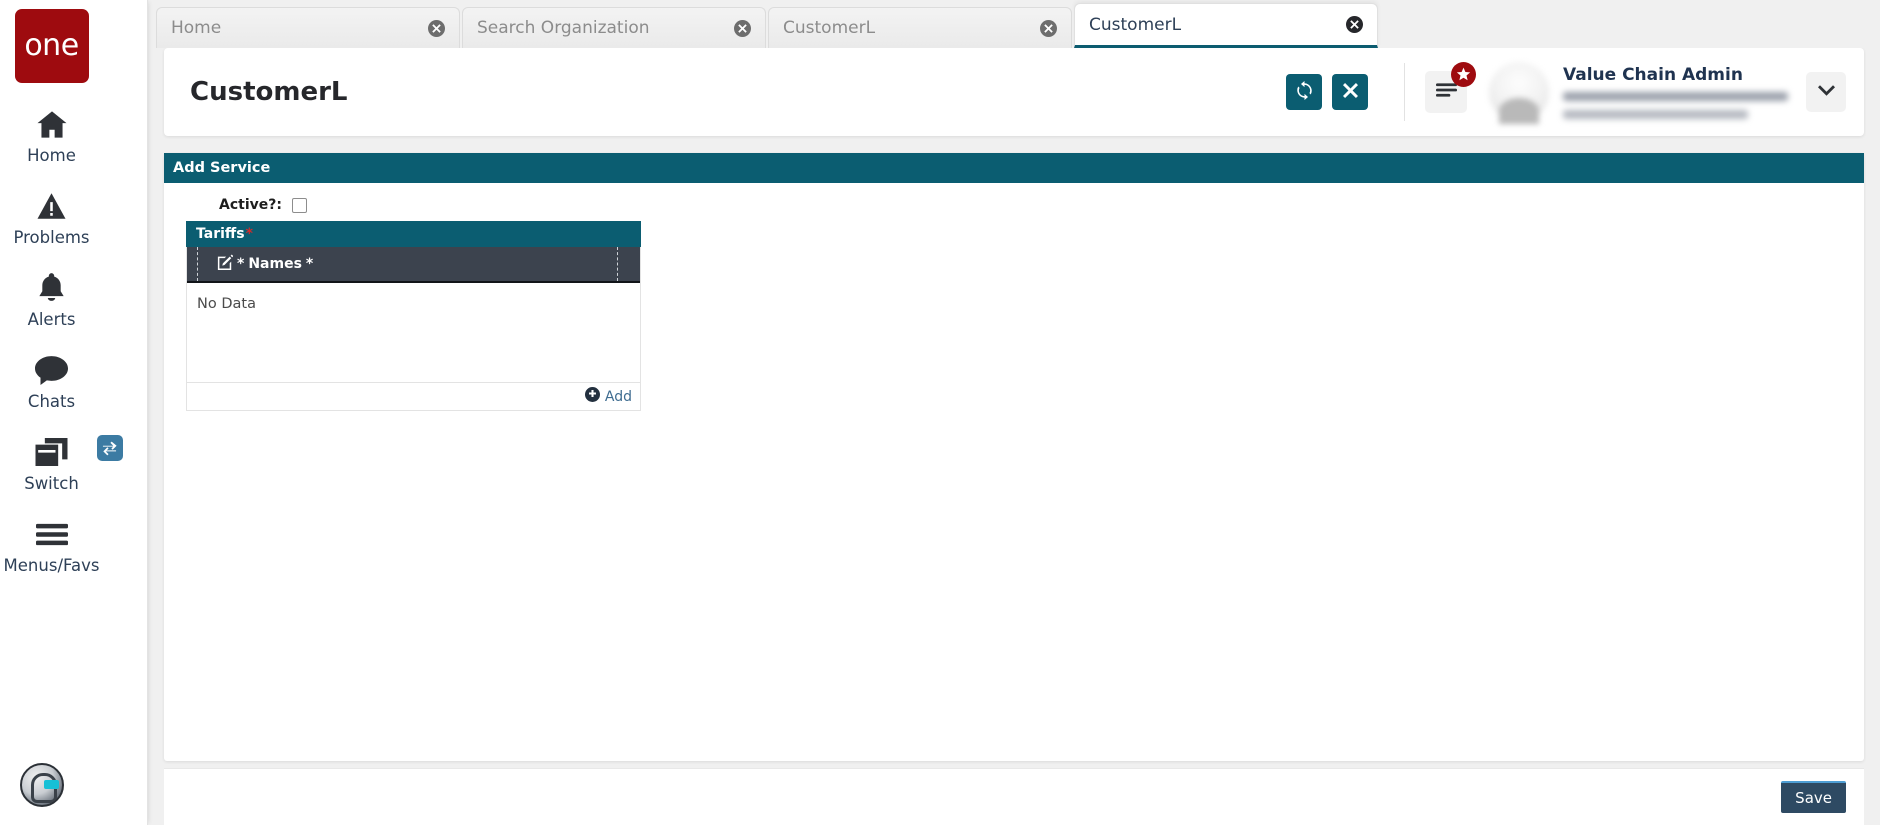 The width and height of the screenshot is (1880, 825). I want to click on star-badge-icon, so click(1463, 74).